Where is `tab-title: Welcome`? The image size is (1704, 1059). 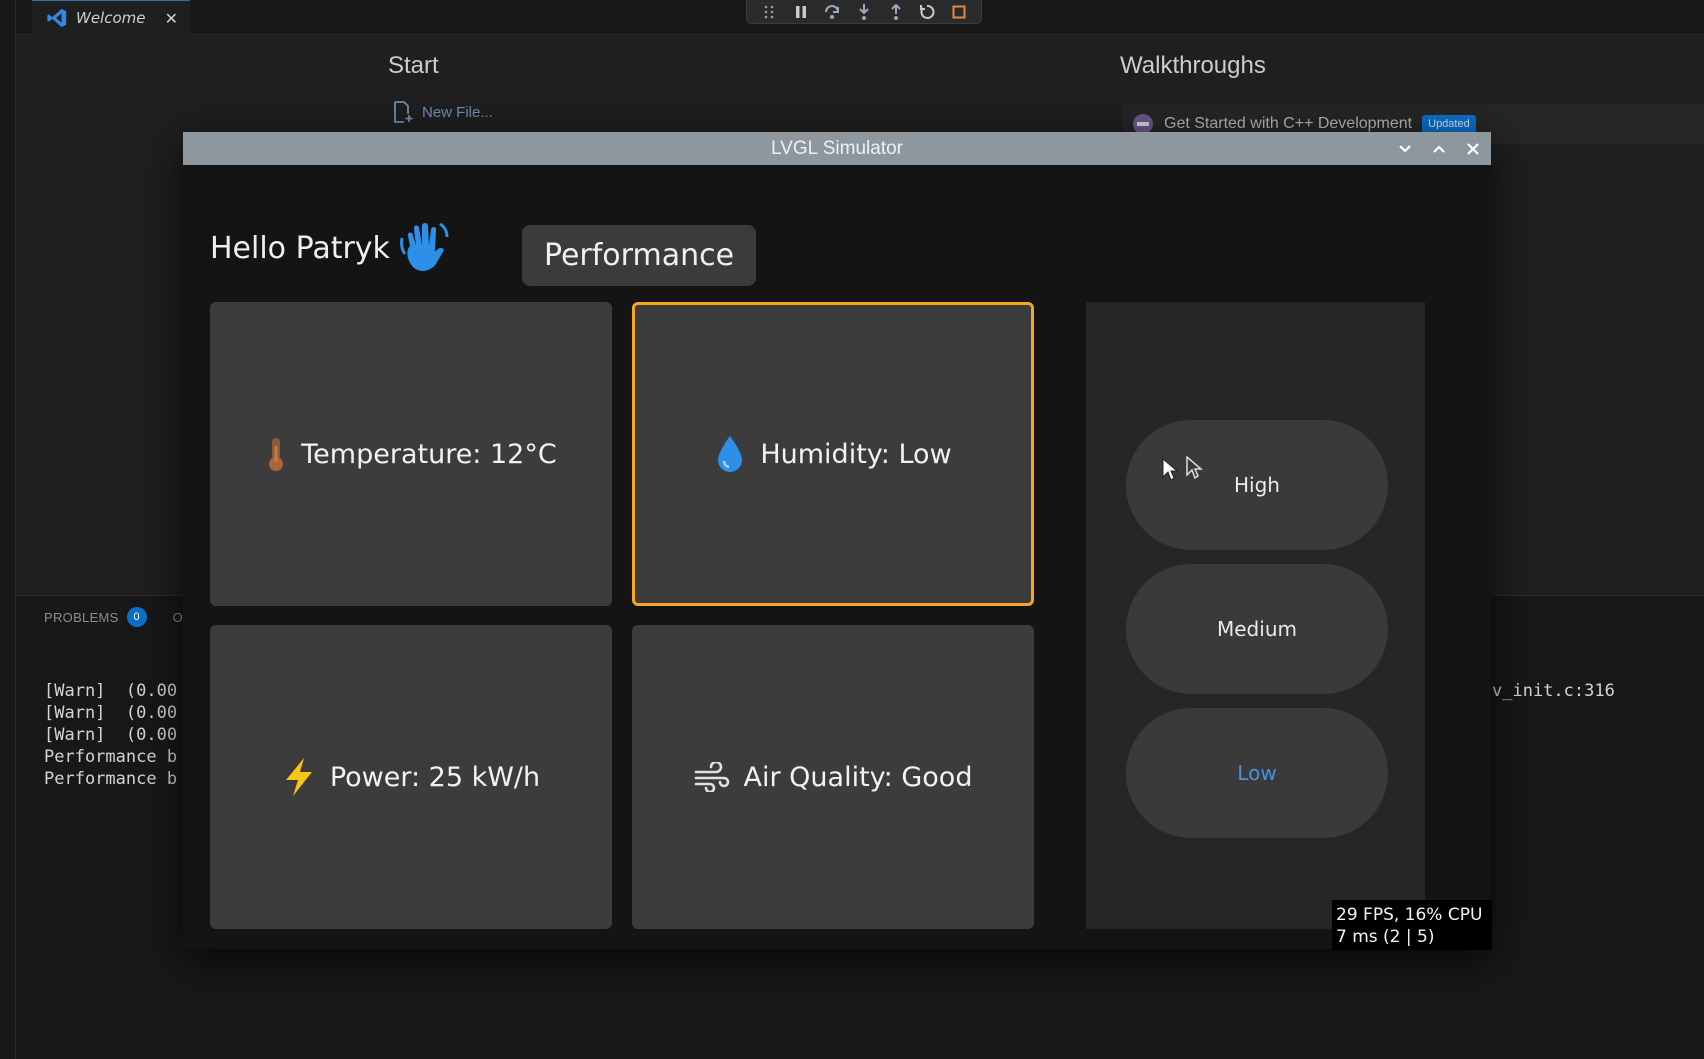
tab-title: Welcome is located at coordinates (111, 18).